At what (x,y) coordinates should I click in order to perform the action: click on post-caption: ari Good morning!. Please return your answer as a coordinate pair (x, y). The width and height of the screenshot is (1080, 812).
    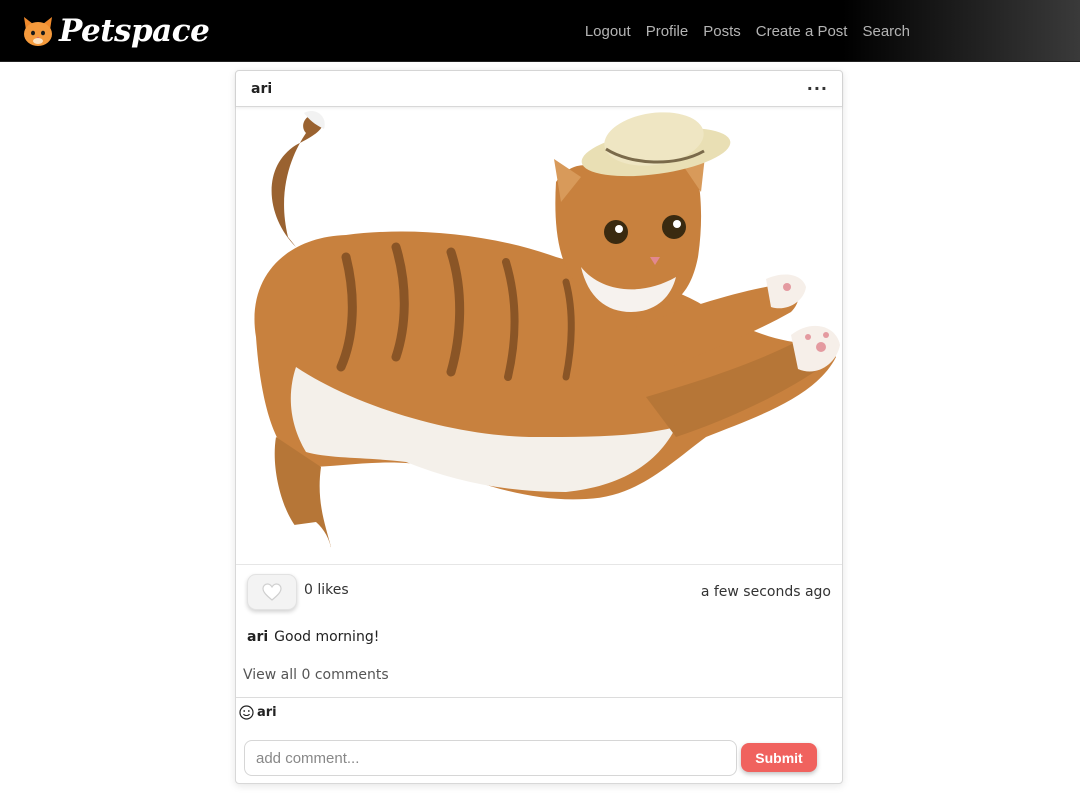
    Looking at the image, I should click on (313, 637).